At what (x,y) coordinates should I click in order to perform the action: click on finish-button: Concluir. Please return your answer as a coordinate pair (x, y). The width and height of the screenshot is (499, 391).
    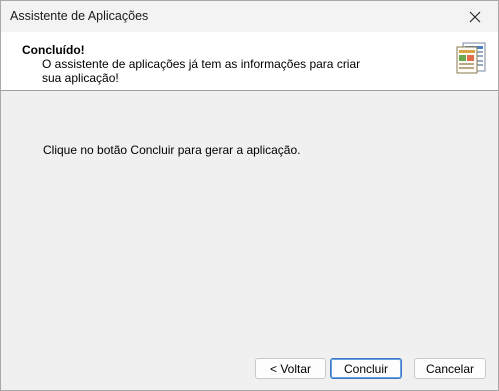
    Looking at the image, I should click on (366, 368).